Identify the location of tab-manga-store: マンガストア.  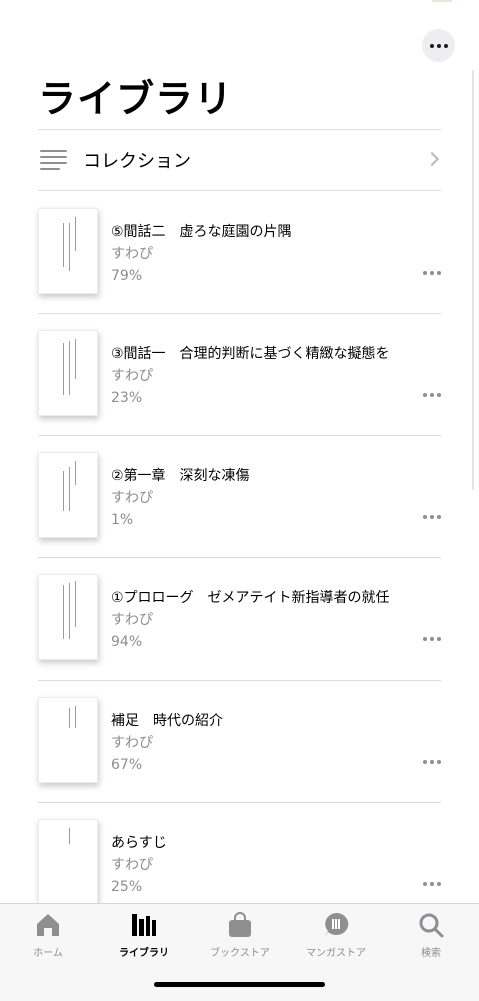
(336, 935).